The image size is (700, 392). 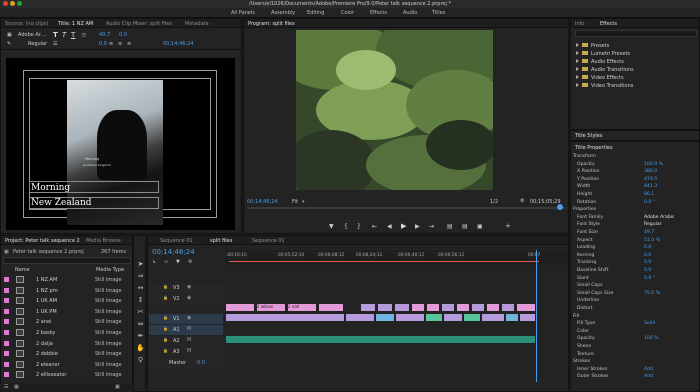 What do you see at coordinates (186, 352) in the screenshot?
I see `track-header: A3 🔒 M` at bounding box center [186, 352].